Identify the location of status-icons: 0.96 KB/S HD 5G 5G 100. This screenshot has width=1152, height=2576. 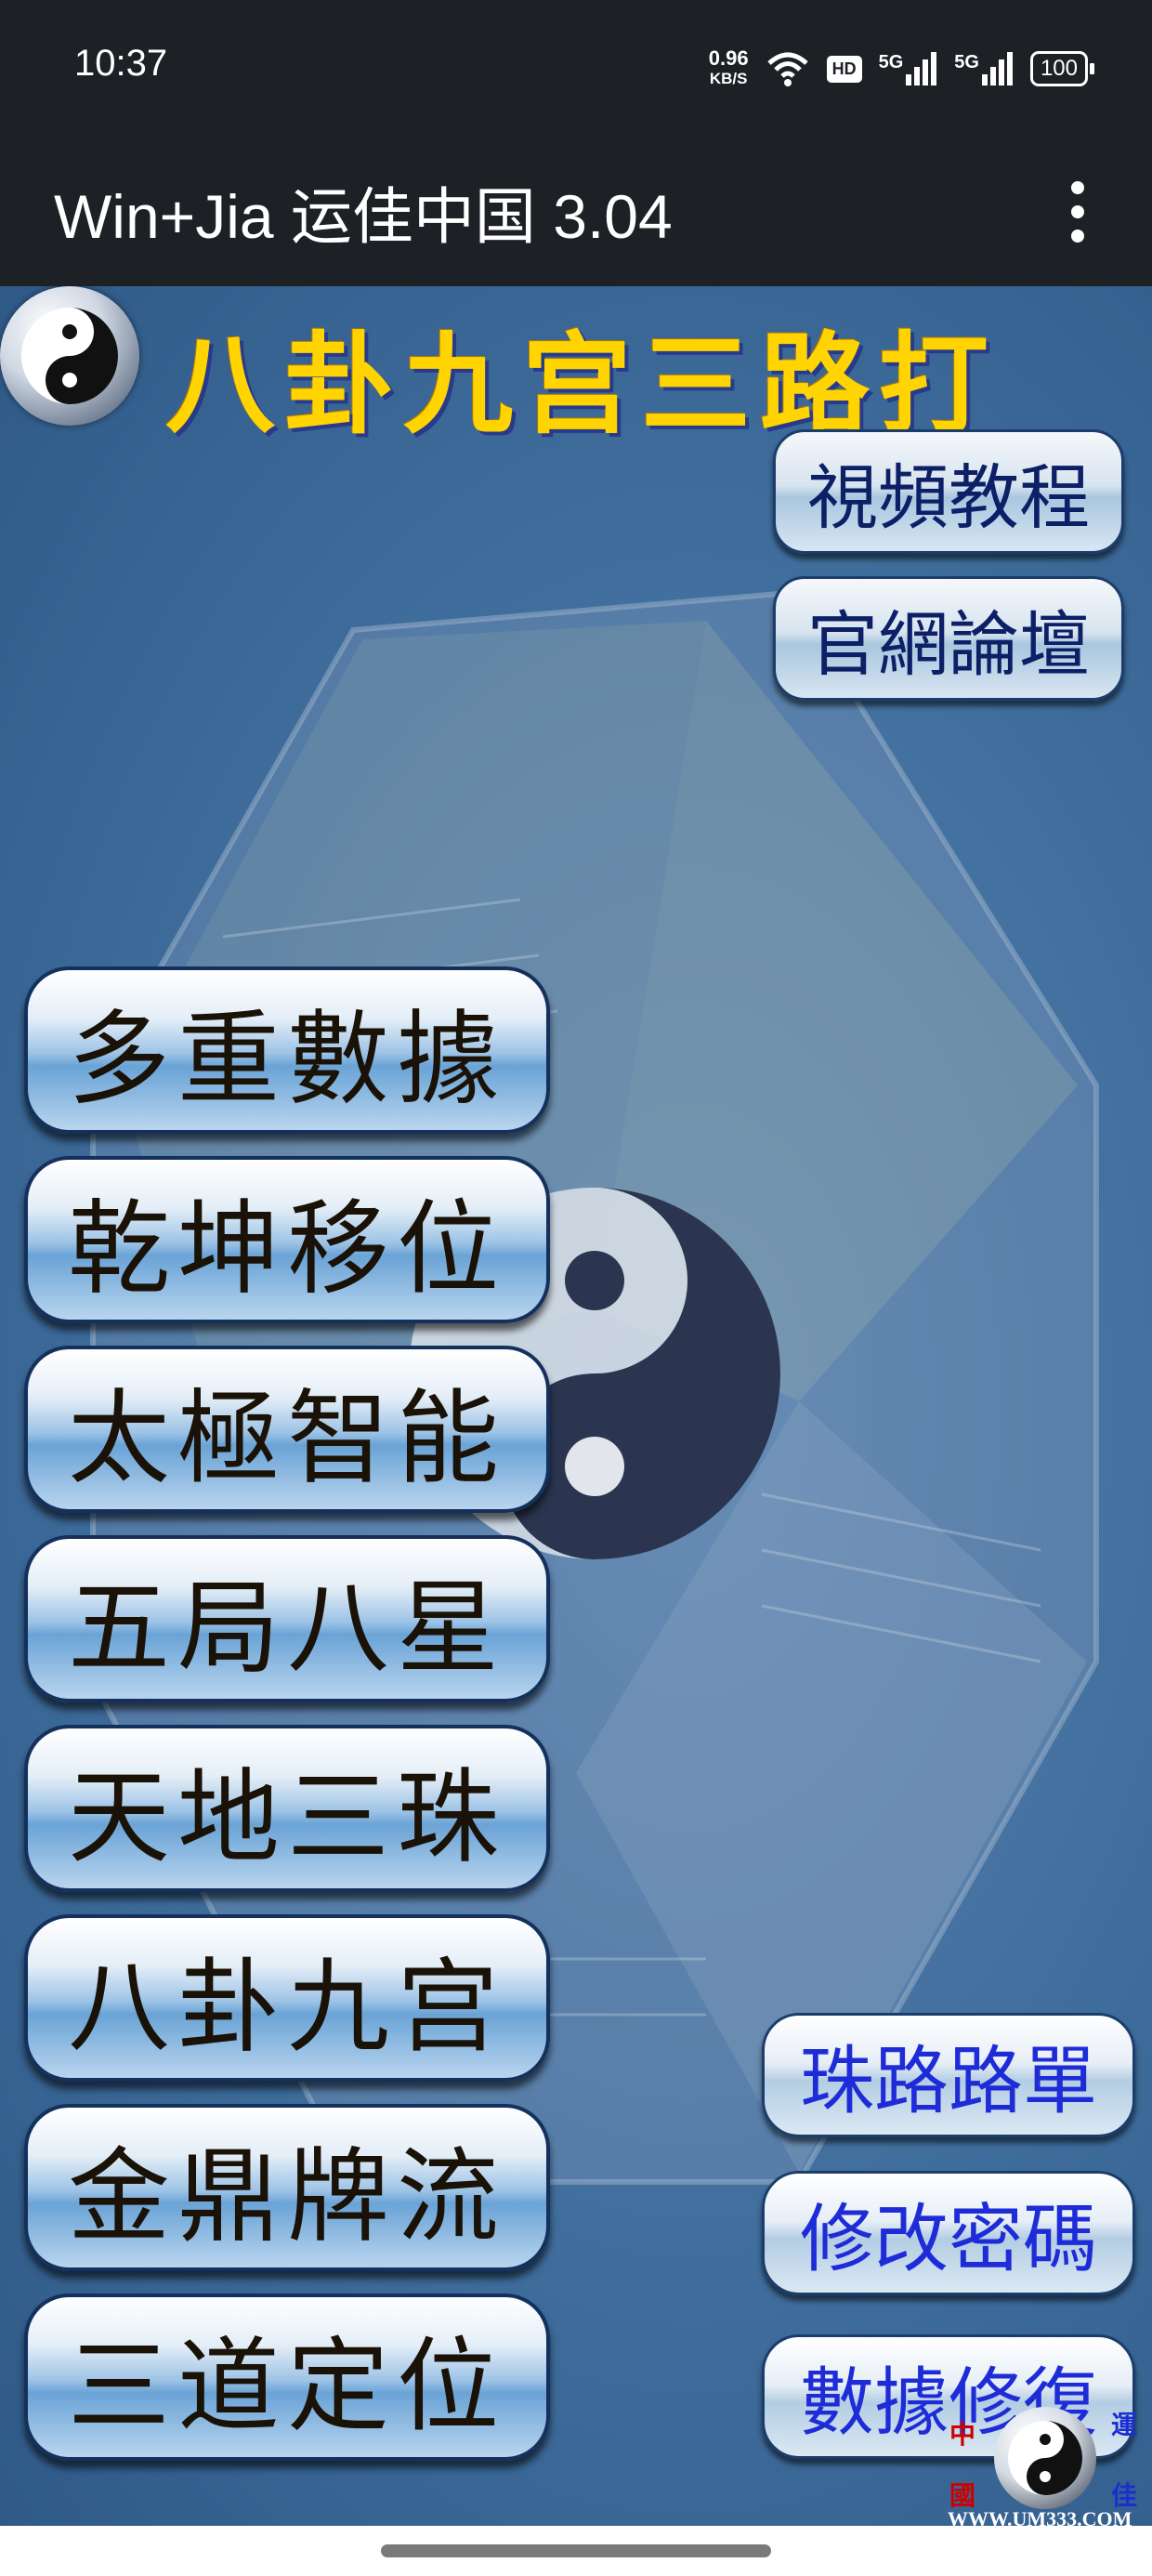
(901, 69).